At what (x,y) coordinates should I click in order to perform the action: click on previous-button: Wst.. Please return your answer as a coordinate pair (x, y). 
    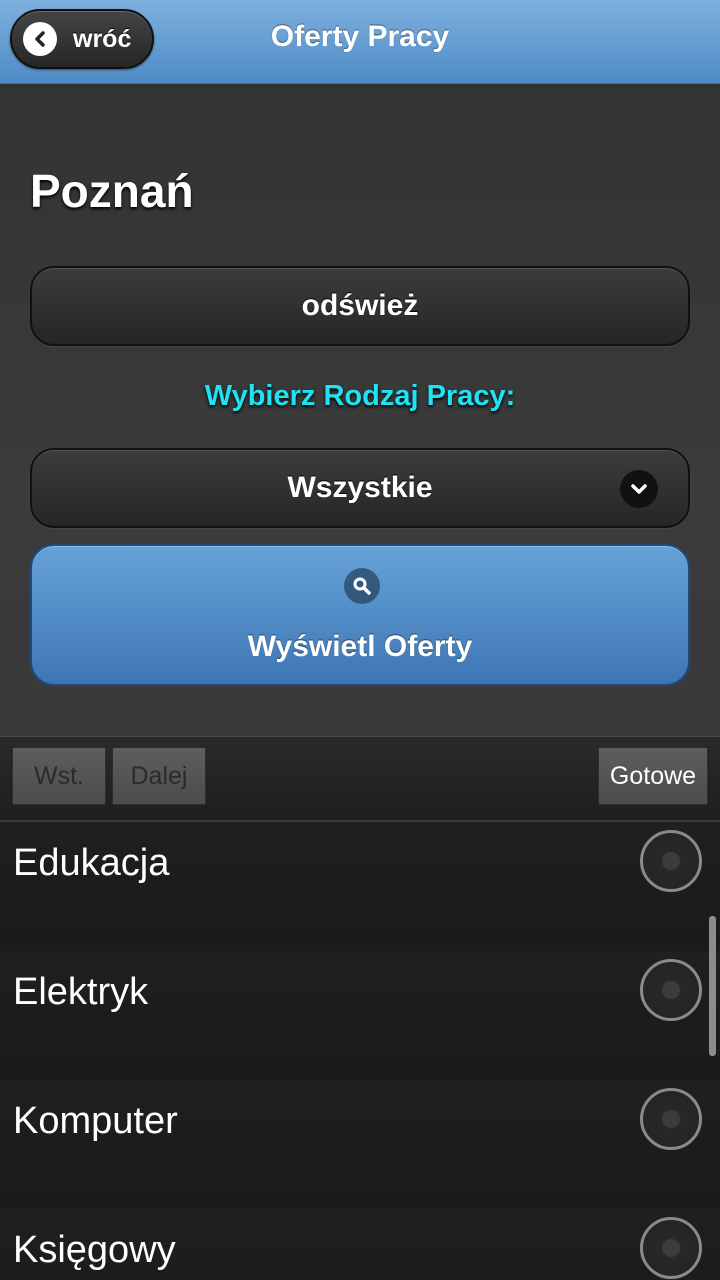
    Looking at the image, I should click on (59, 776).